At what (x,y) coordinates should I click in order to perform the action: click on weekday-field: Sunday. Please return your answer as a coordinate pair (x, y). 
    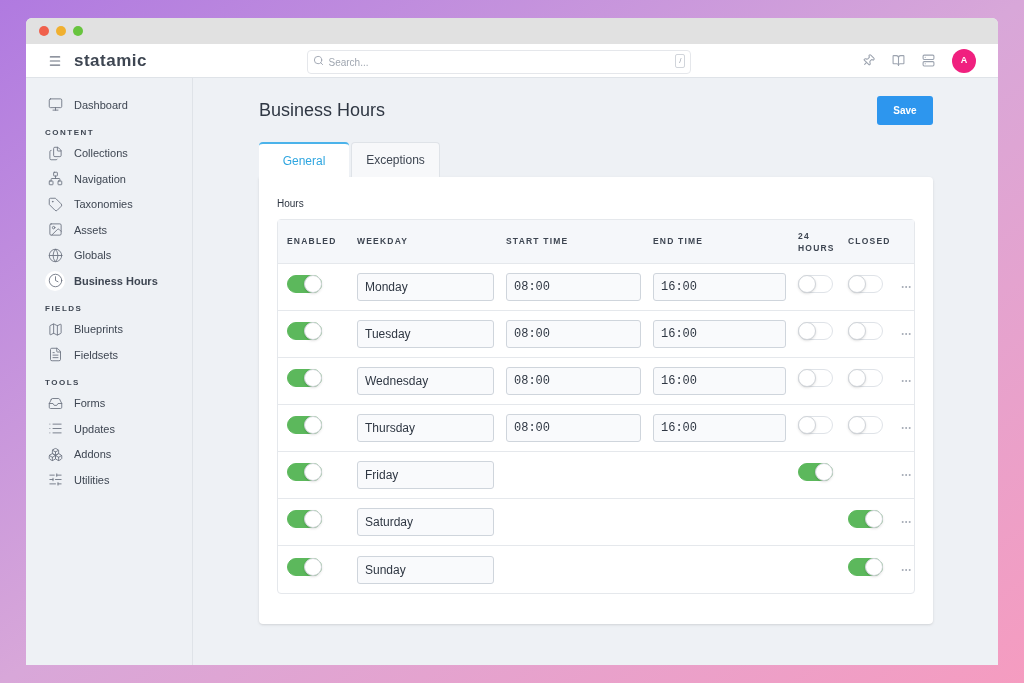
    Looking at the image, I should click on (425, 569).